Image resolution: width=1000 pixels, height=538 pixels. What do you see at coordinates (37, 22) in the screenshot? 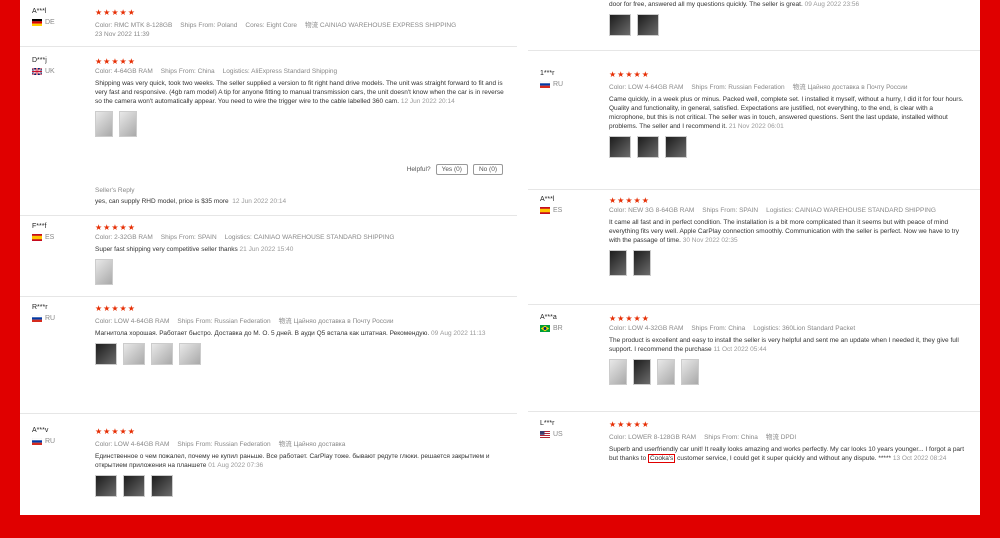
I see `flag-de-icon` at bounding box center [37, 22].